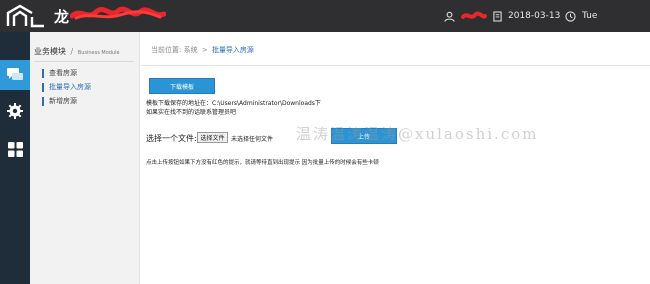 This screenshot has width=650, height=284. Describe the element at coordinates (59, 73) in the screenshot. I see `sidebar-item-view-listings: 查看房源` at that location.